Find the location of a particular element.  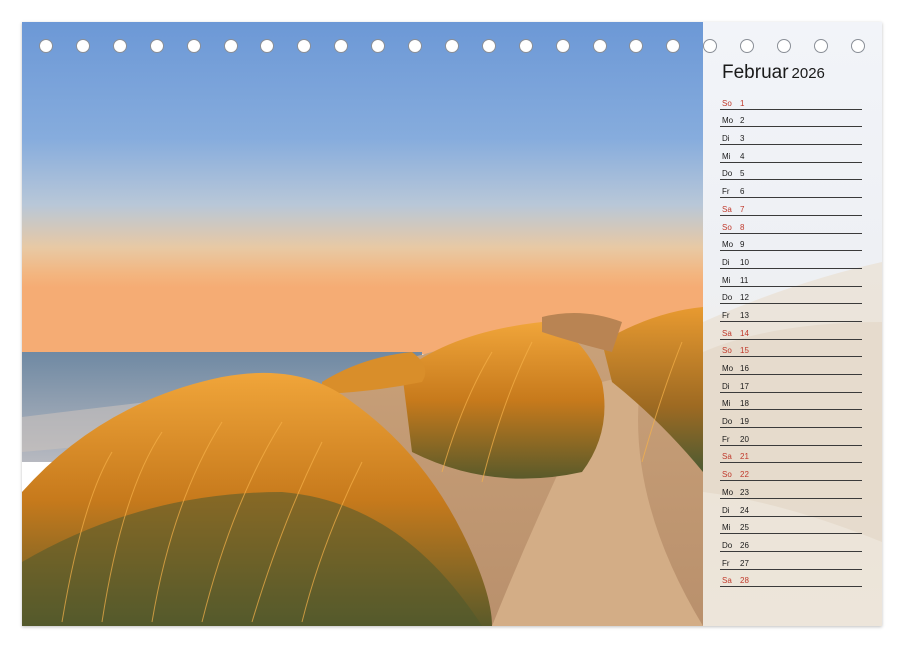

day-number: 16 is located at coordinates (744, 368).